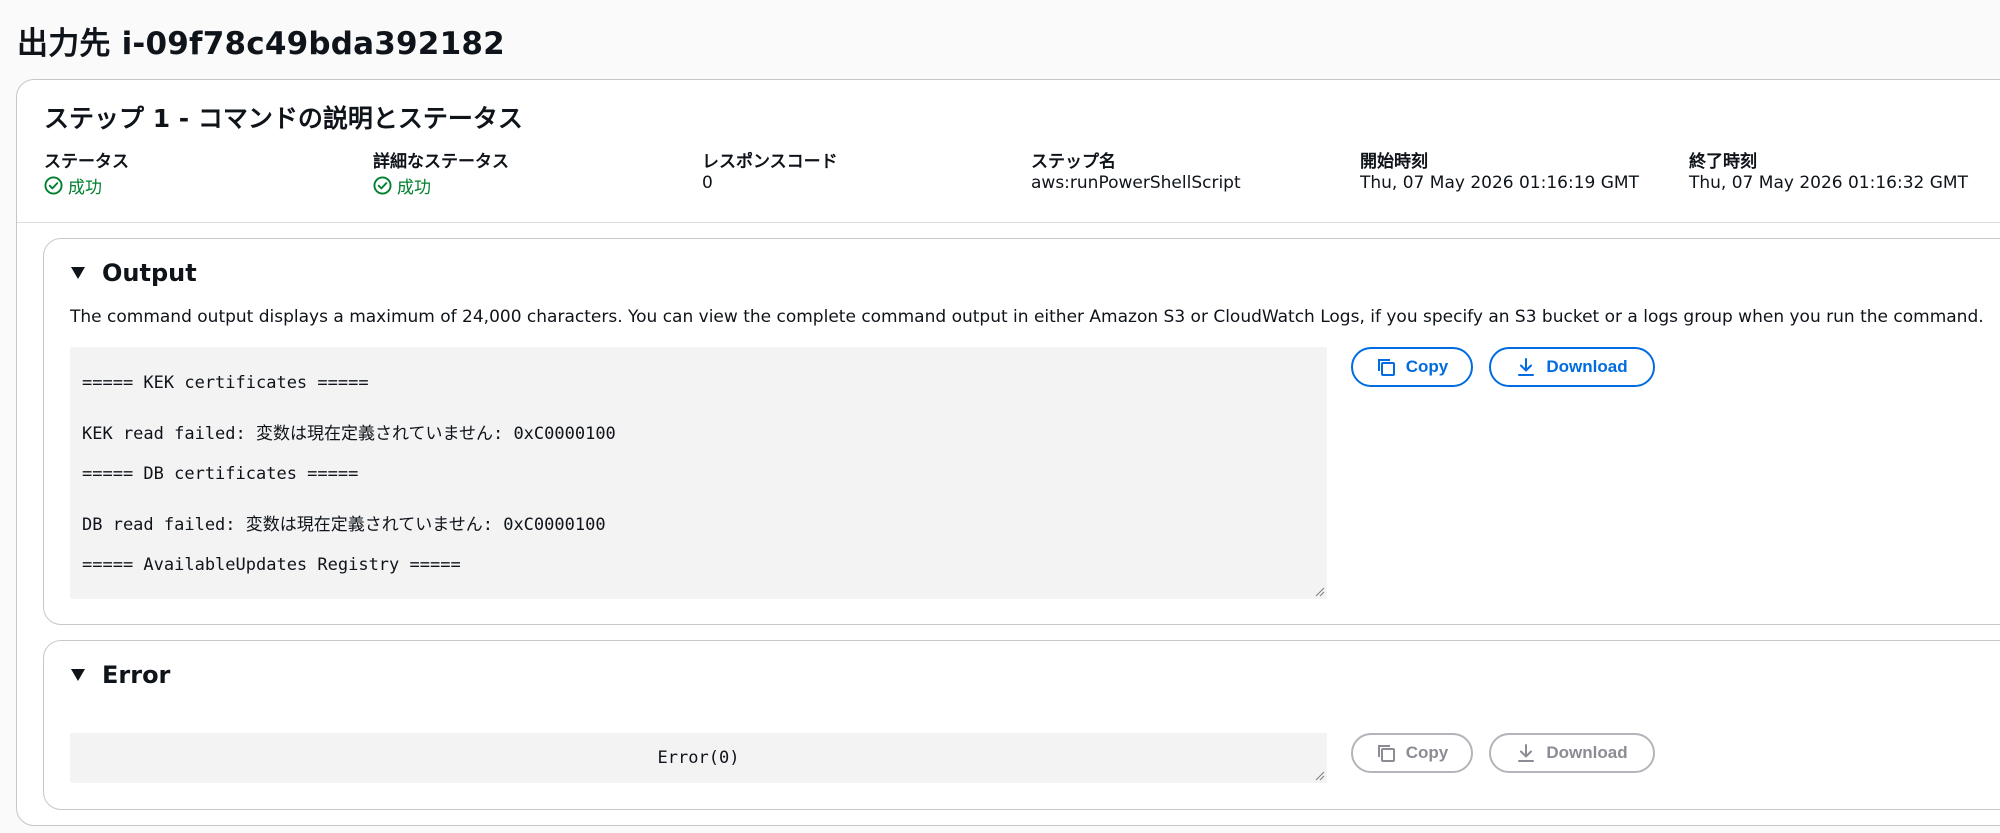 Image resolution: width=2000 pixels, height=833 pixels. Describe the element at coordinates (136, 675) in the screenshot. I see `error-title: Error` at that location.